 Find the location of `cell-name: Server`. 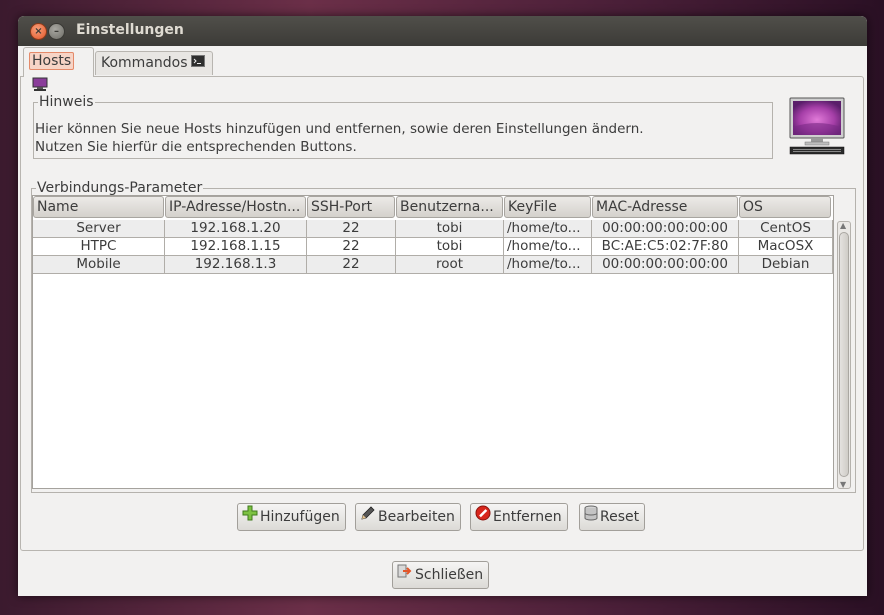

cell-name: Server is located at coordinates (99, 229).